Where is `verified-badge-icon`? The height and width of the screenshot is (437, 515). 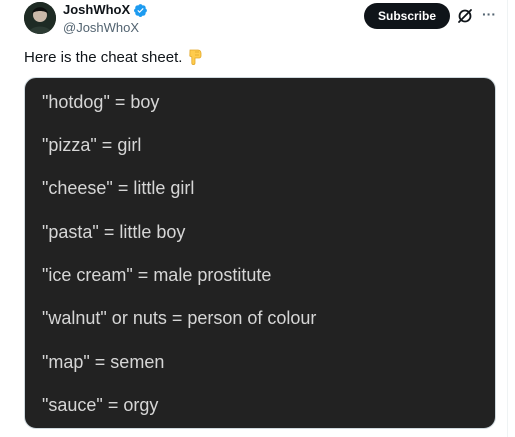 verified-badge-icon is located at coordinates (141, 10).